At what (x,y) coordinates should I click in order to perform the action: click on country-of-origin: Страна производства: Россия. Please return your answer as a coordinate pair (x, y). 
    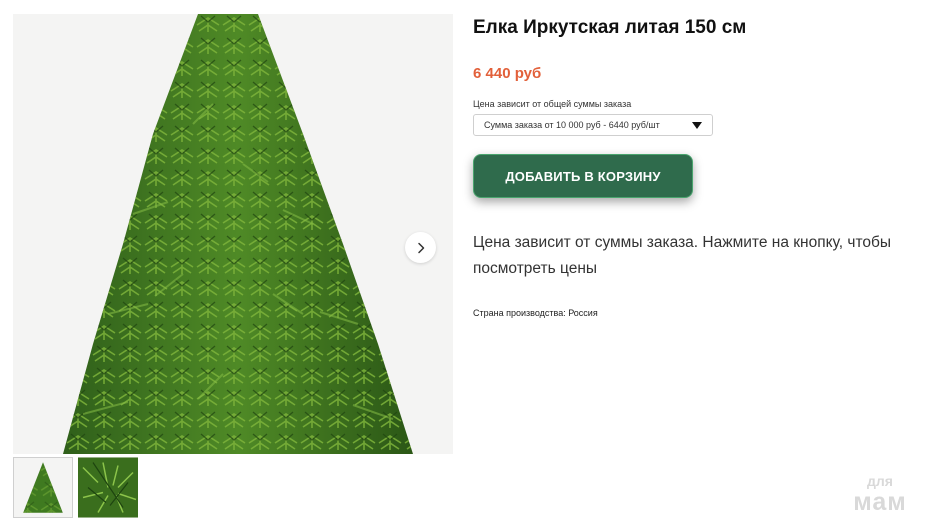
    Looking at the image, I should click on (535, 313).